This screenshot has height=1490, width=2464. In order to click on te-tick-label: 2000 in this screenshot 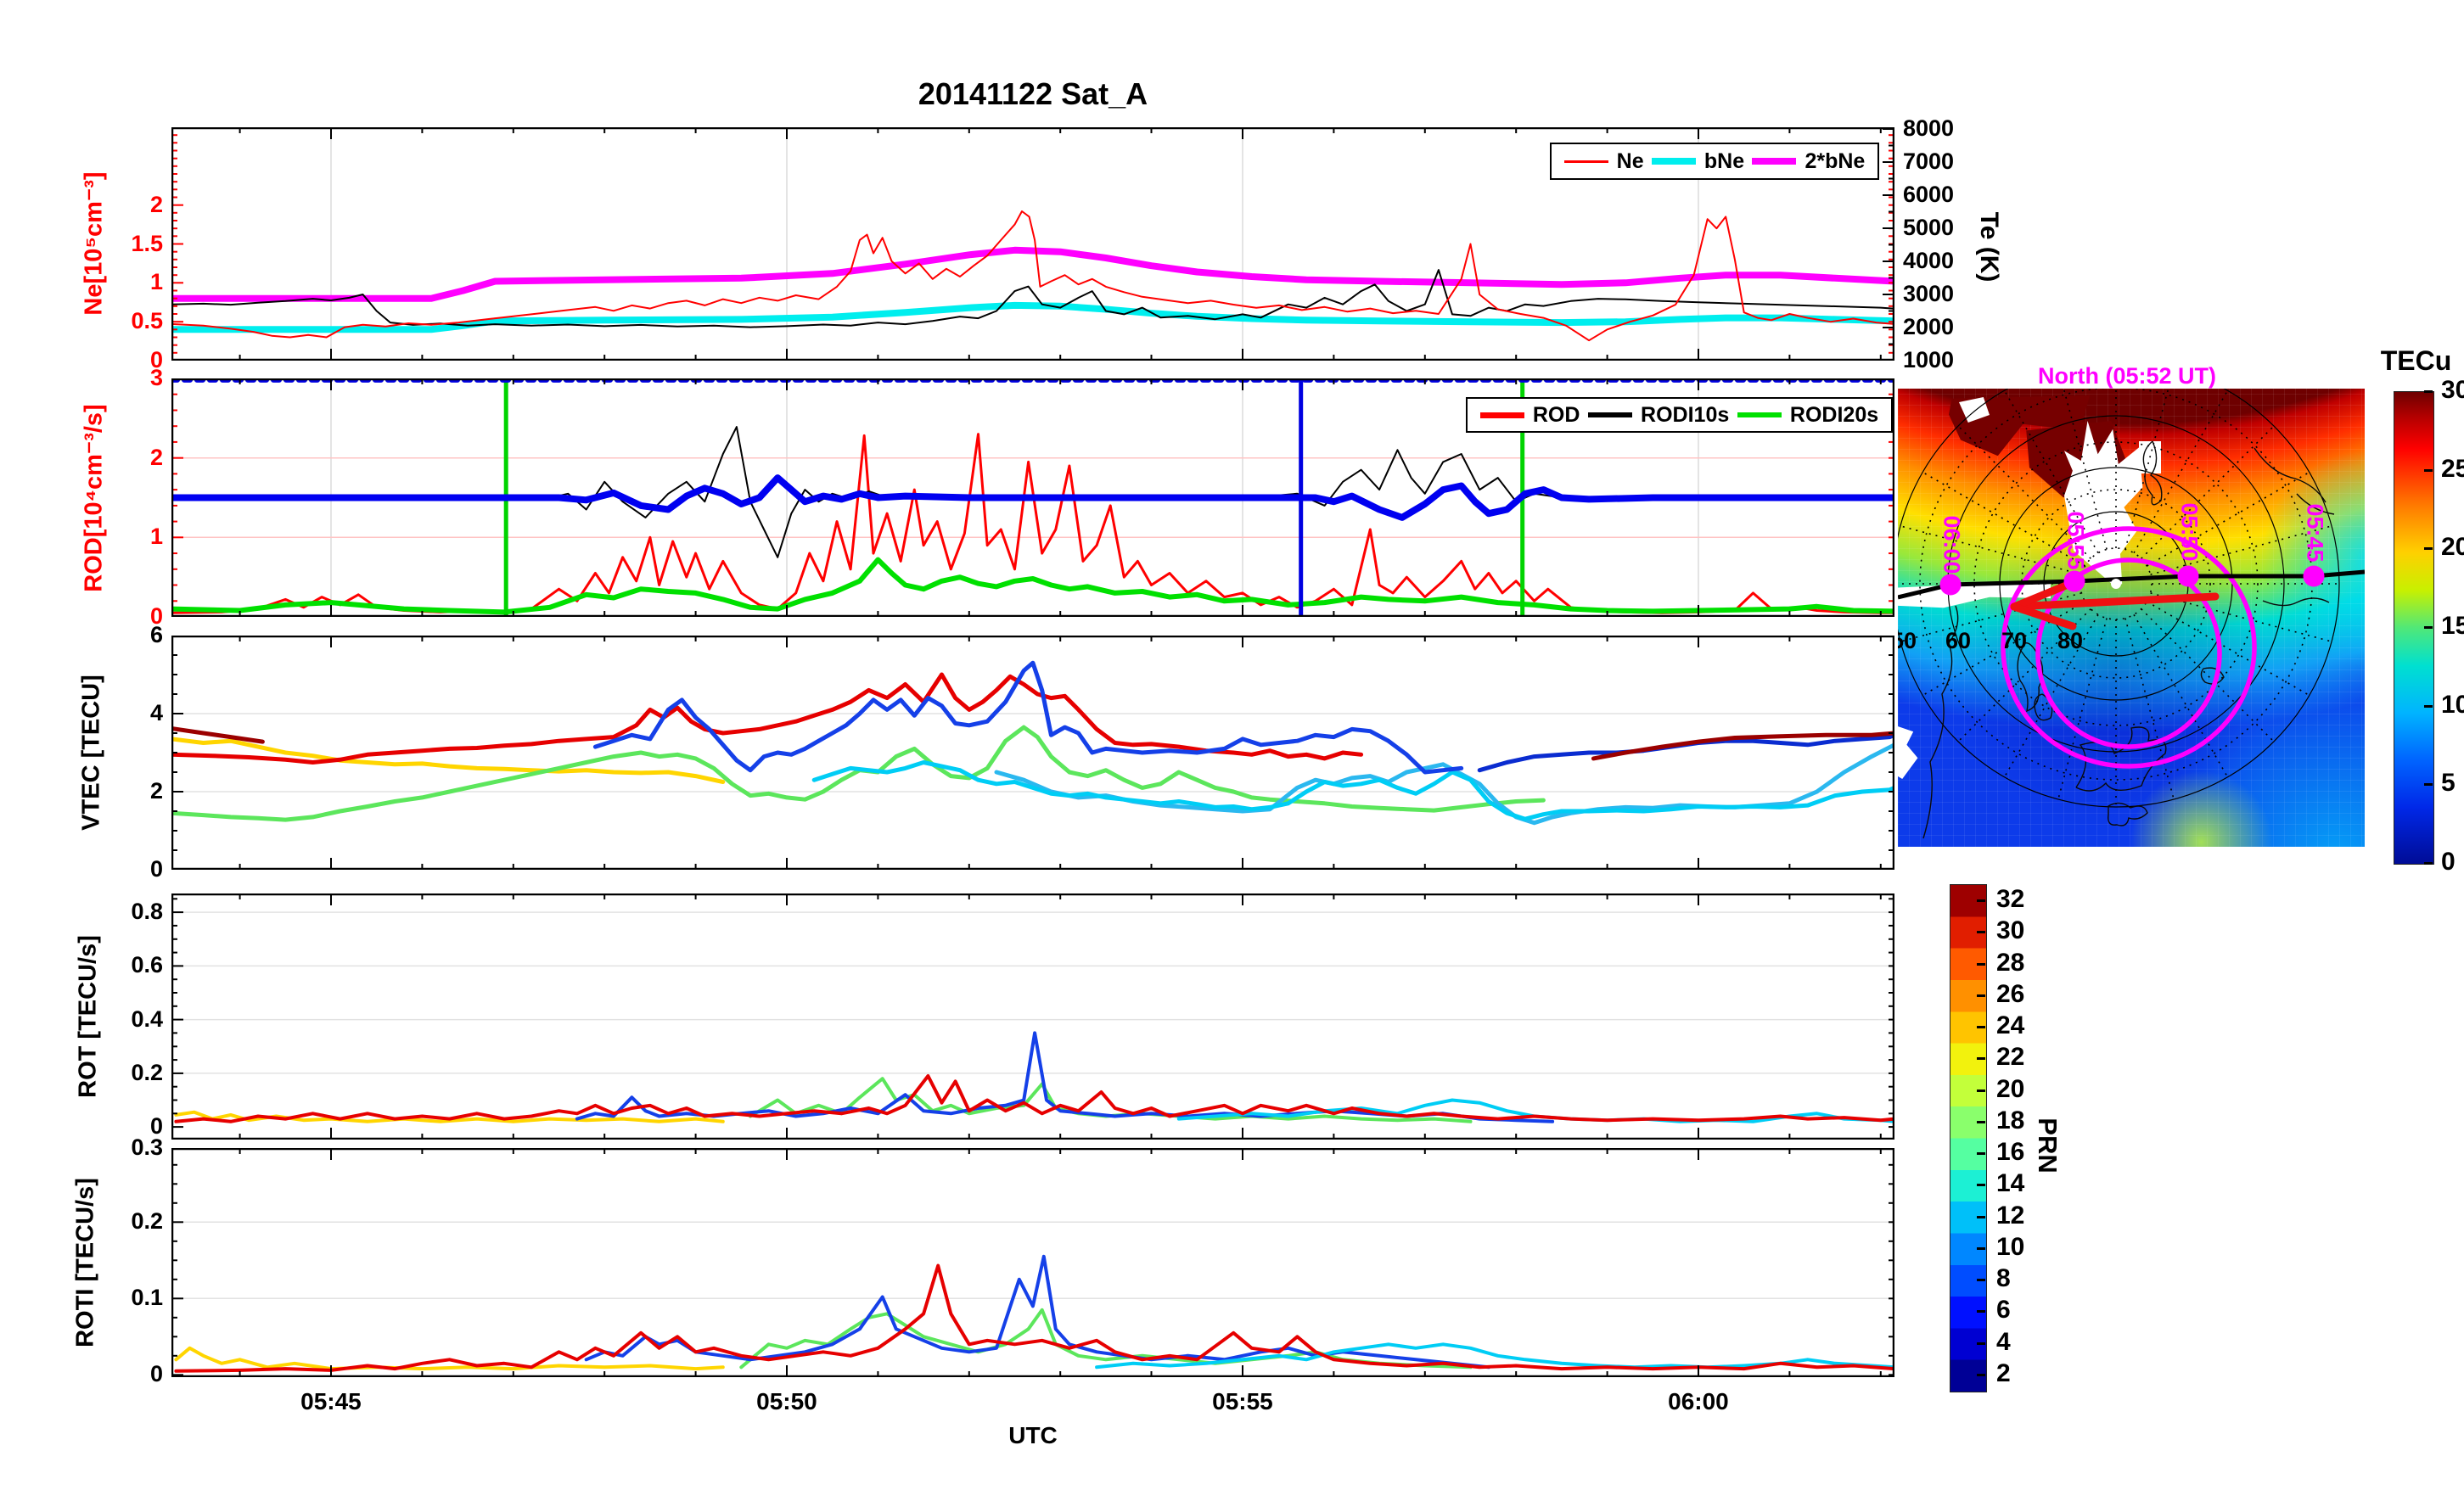, I will do `click(1929, 326)`.